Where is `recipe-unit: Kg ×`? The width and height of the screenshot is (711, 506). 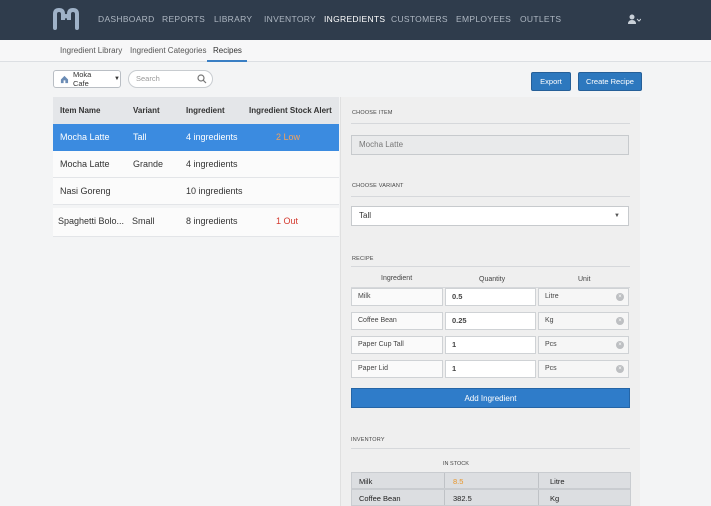 recipe-unit: Kg × is located at coordinates (583, 321).